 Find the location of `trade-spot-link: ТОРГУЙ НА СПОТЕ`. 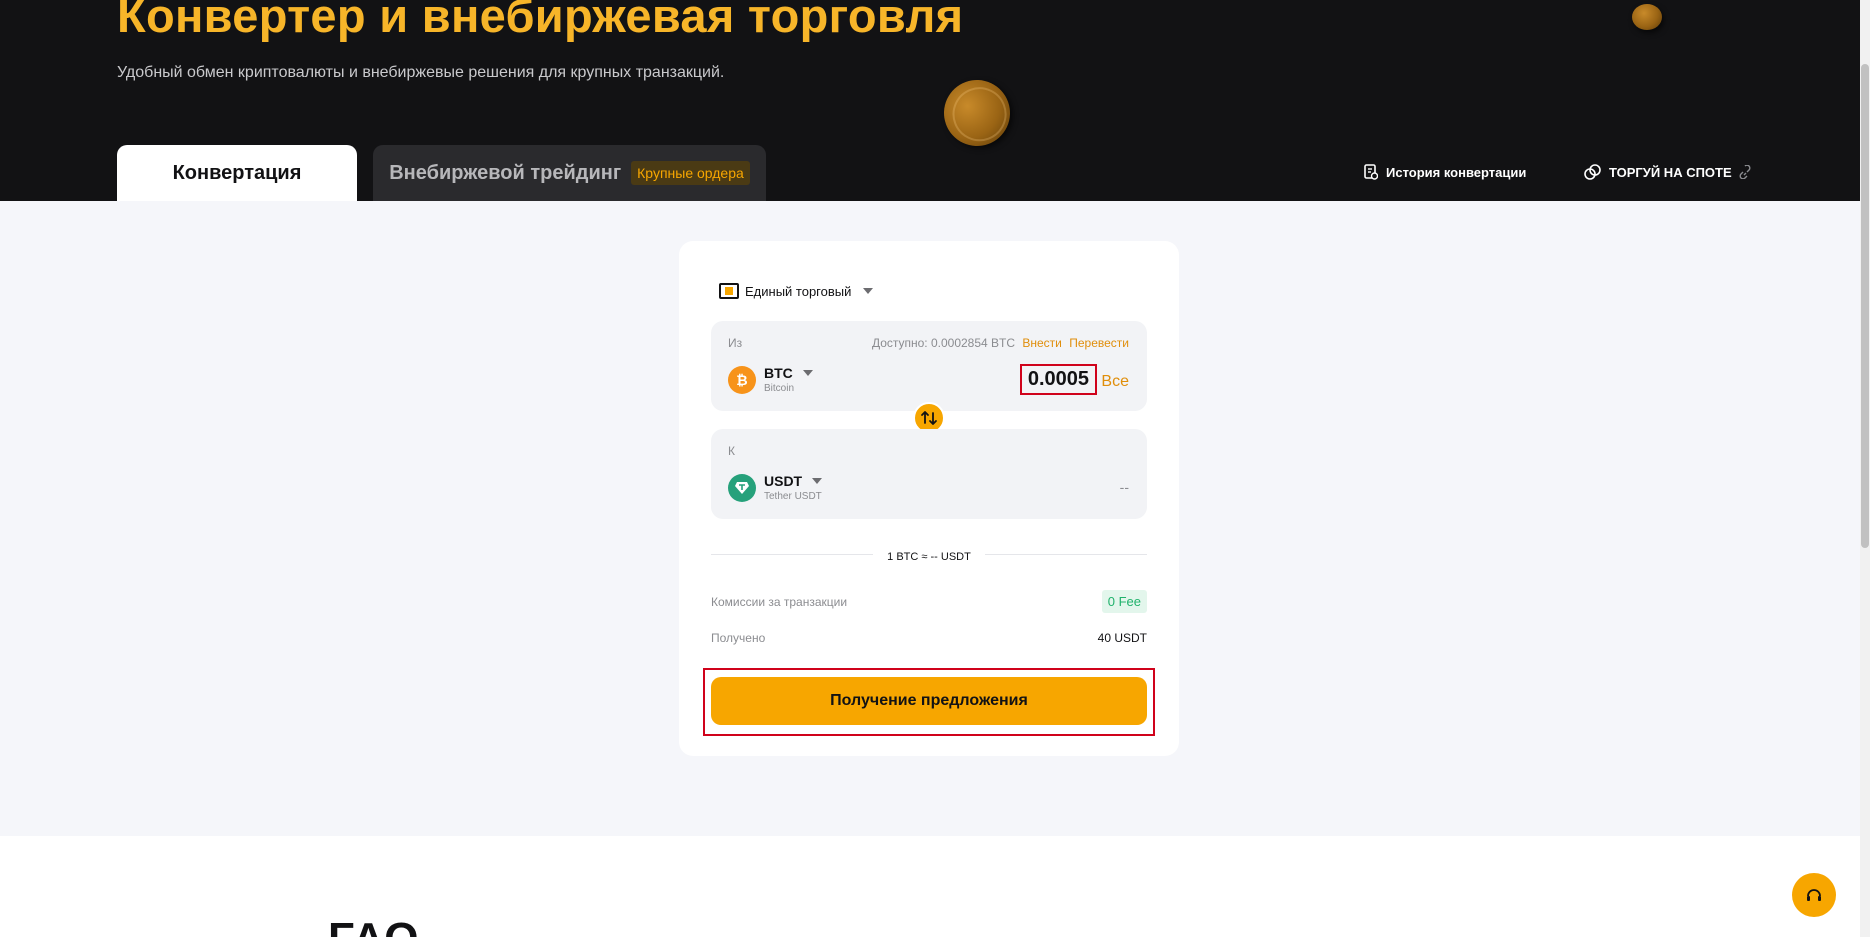

trade-spot-link: ТОРГУЙ НА СПОТЕ is located at coordinates (1672, 172).